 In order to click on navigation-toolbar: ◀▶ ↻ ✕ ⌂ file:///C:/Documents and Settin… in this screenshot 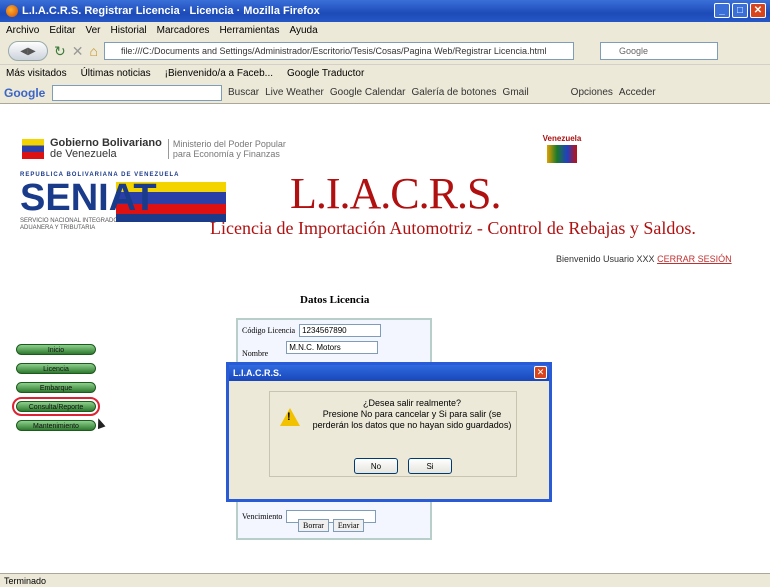, I will do `click(385, 51)`.